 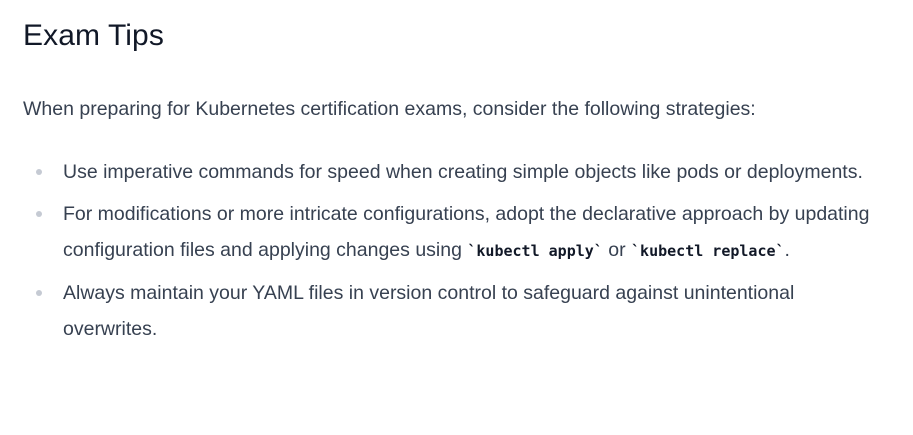 I want to click on list-item-text: ., so click(x=787, y=250).